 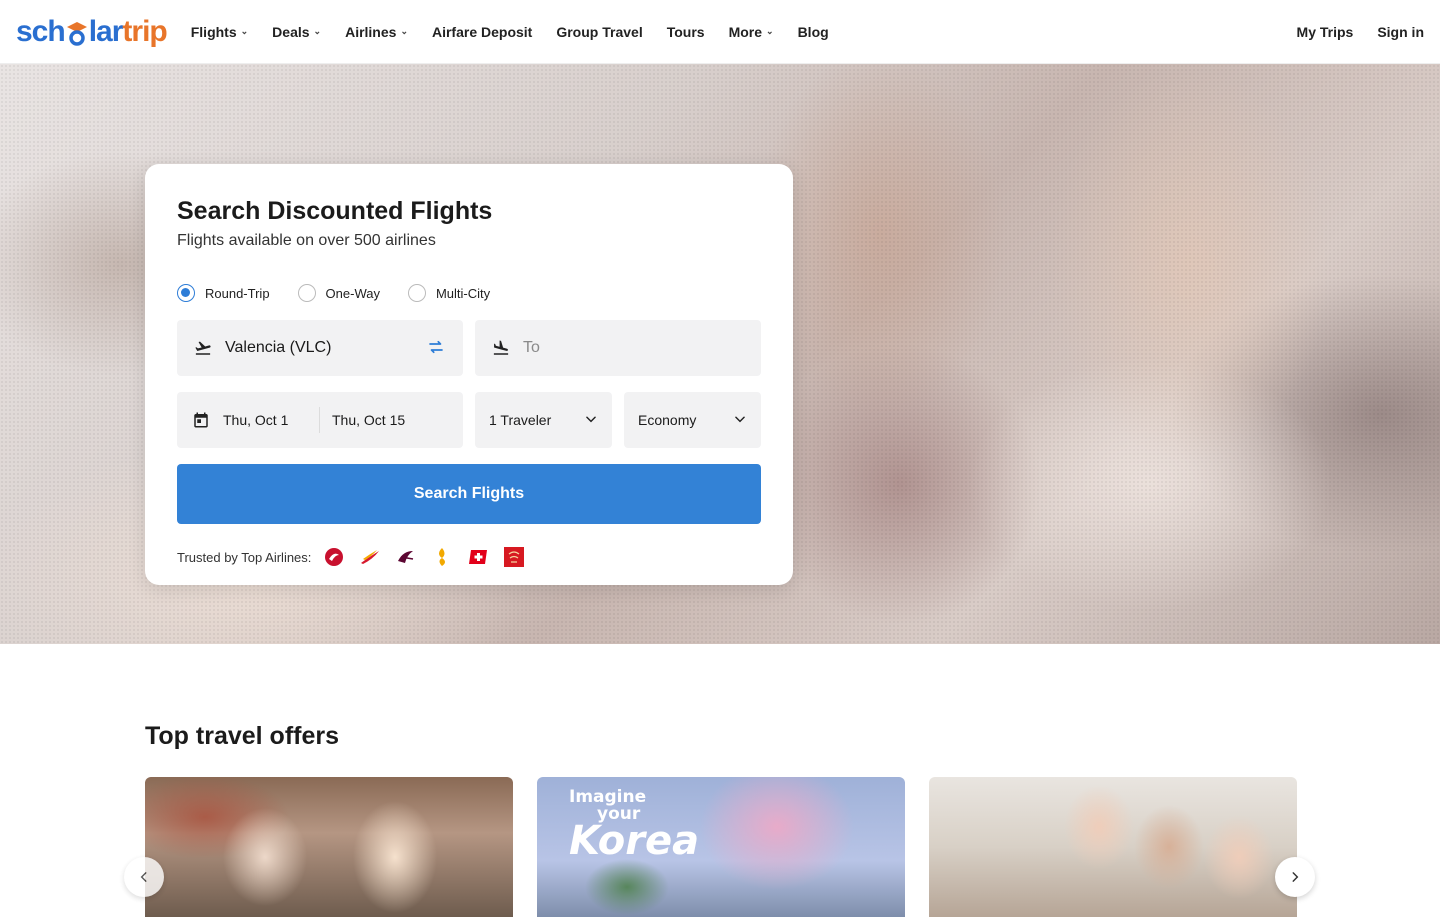 I want to click on emirates-logo-icon, so click(x=514, y=557).